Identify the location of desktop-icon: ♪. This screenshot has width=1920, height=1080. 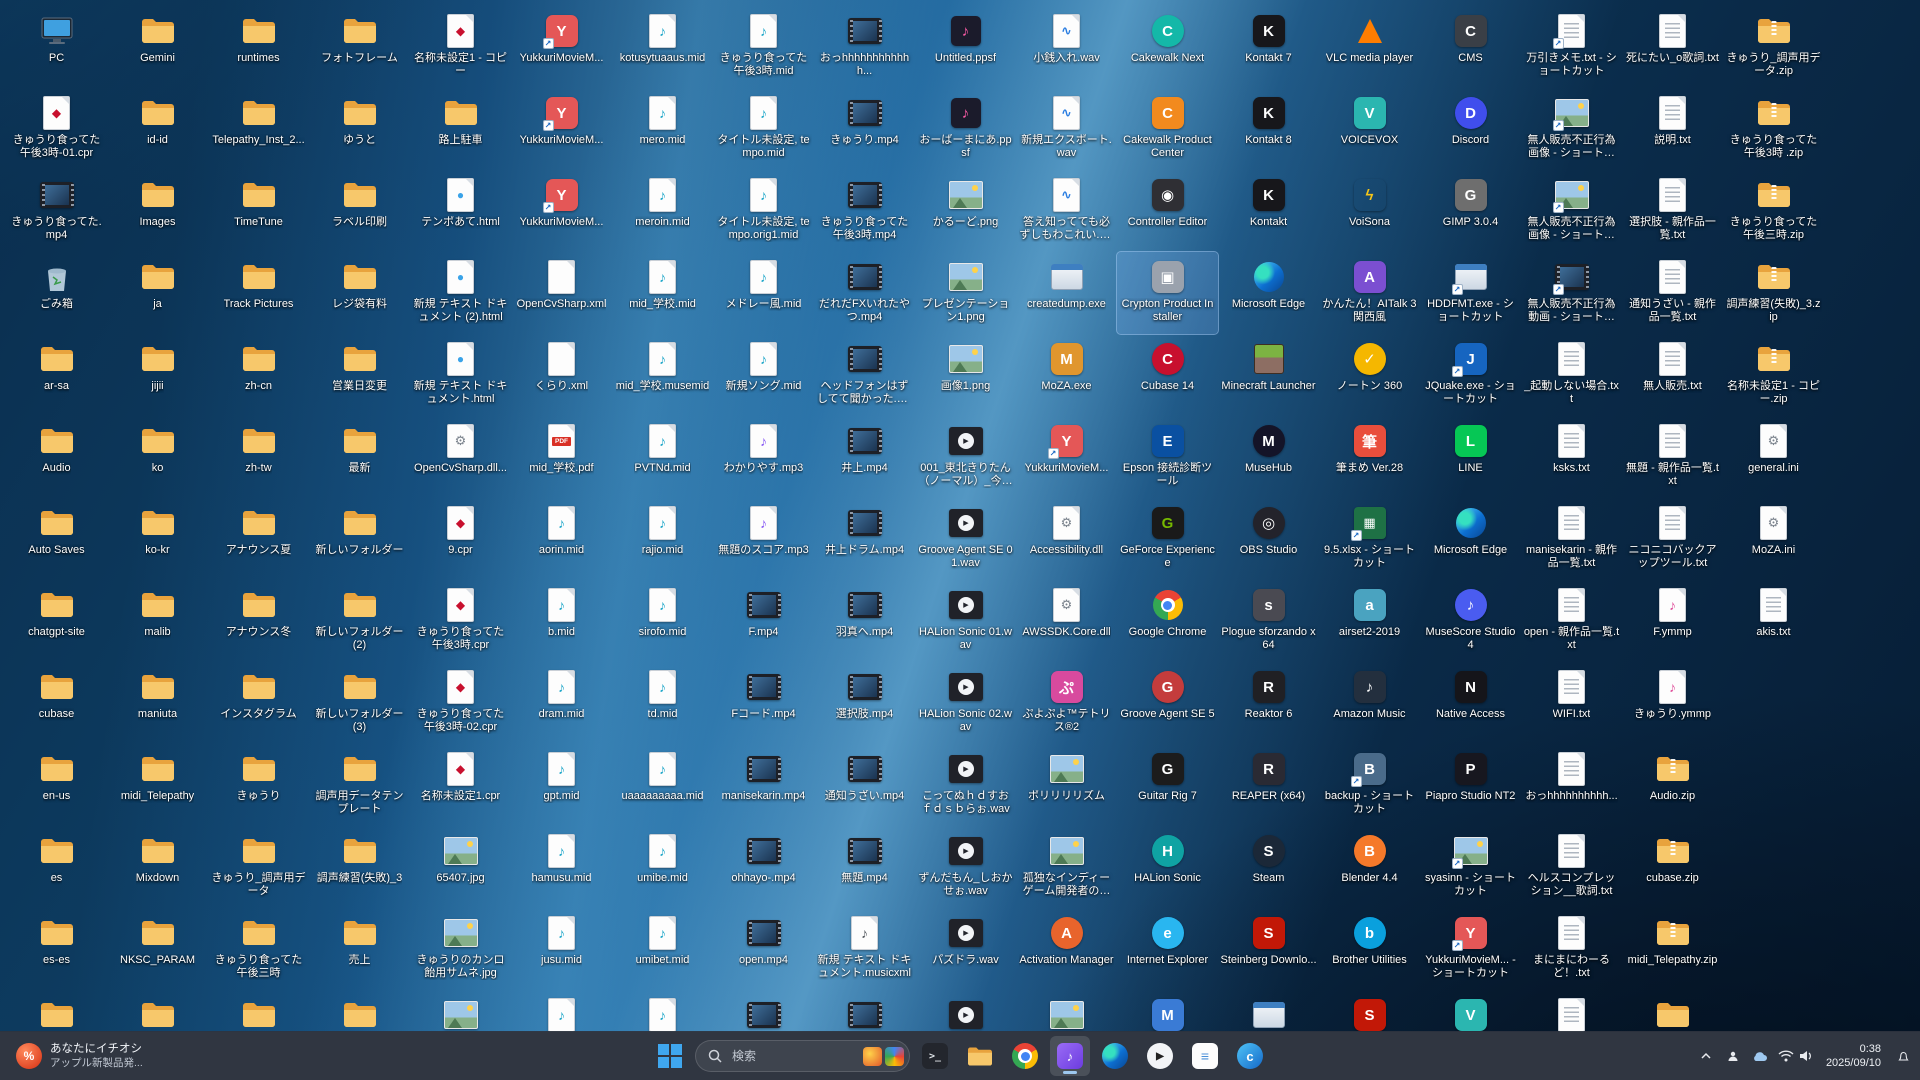
(662, 1011).